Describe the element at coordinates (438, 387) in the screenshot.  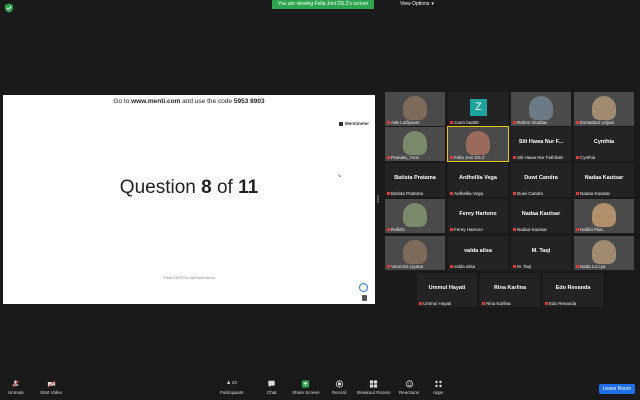
I see `apps-button: Apps` at that location.